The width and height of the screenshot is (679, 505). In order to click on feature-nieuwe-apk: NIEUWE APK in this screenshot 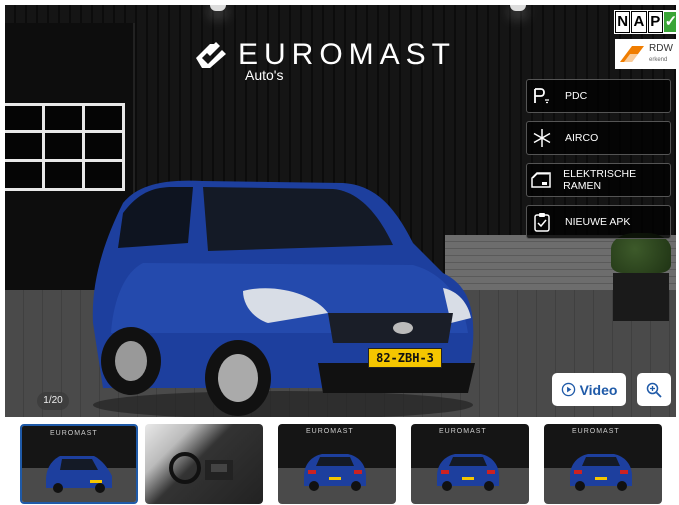, I will do `click(598, 222)`.